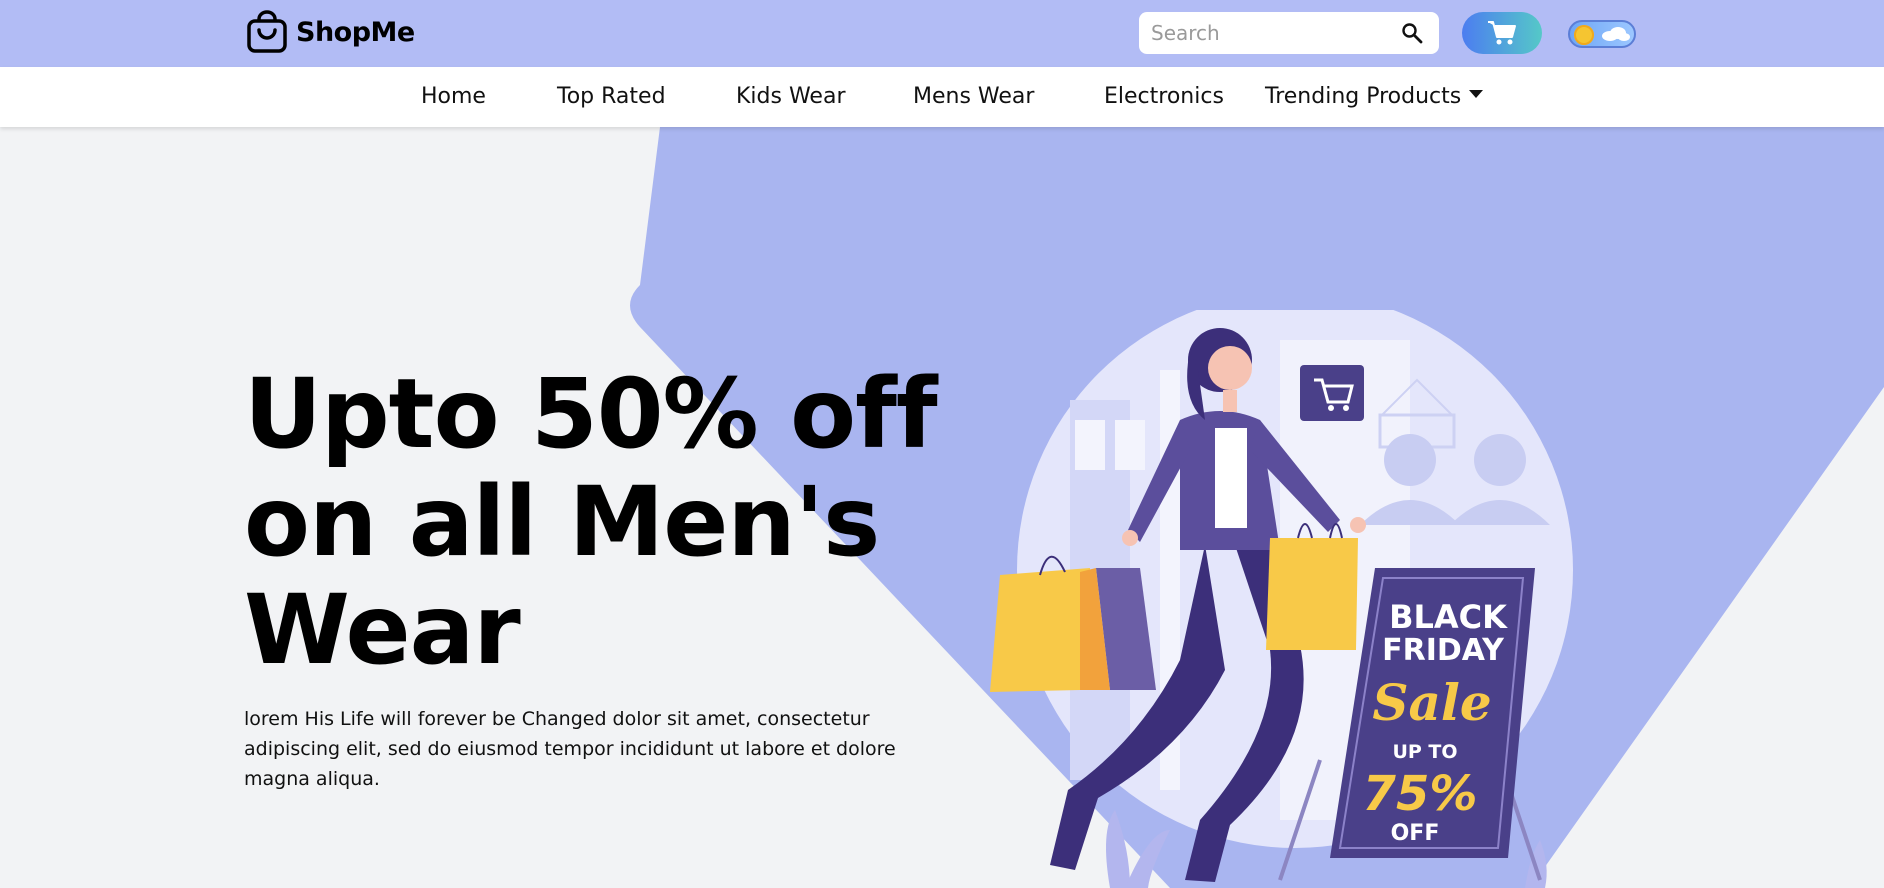 Image resolution: width=1884 pixels, height=888 pixels. I want to click on theme-toggle, so click(1602, 34).